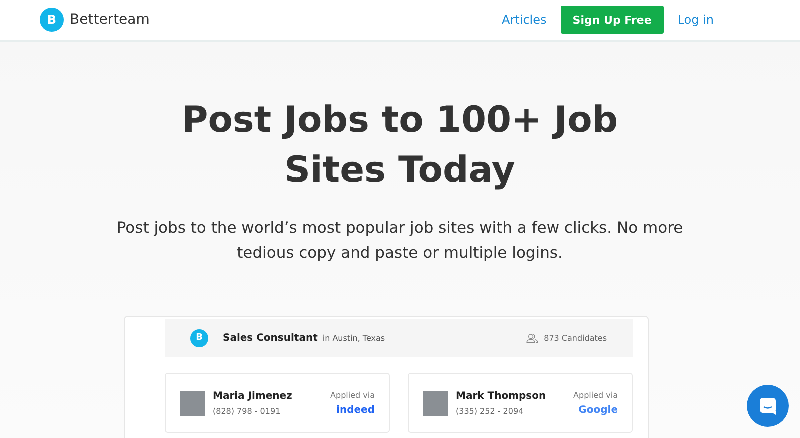 This screenshot has height=438, width=800. What do you see at coordinates (400, 241) in the screenshot?
I see `hero-subtitle: Post jobs to the world’s most popular job sites with a few clicks. No more tedious copy and paste or multiple logins.` at bounding box center [400, 241].